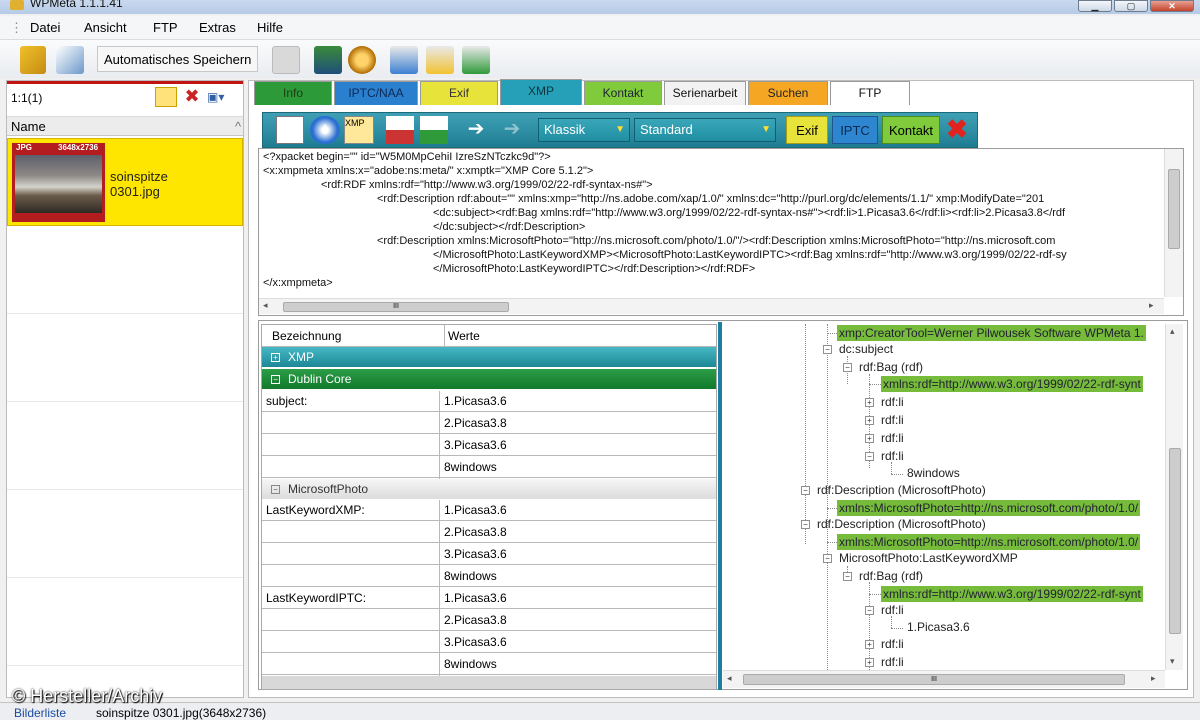 This screenshot has width=1200, height=720. Describe the element at coordinates (807, 130) in the screenshot. I see `exif-button: Exif` at that location.